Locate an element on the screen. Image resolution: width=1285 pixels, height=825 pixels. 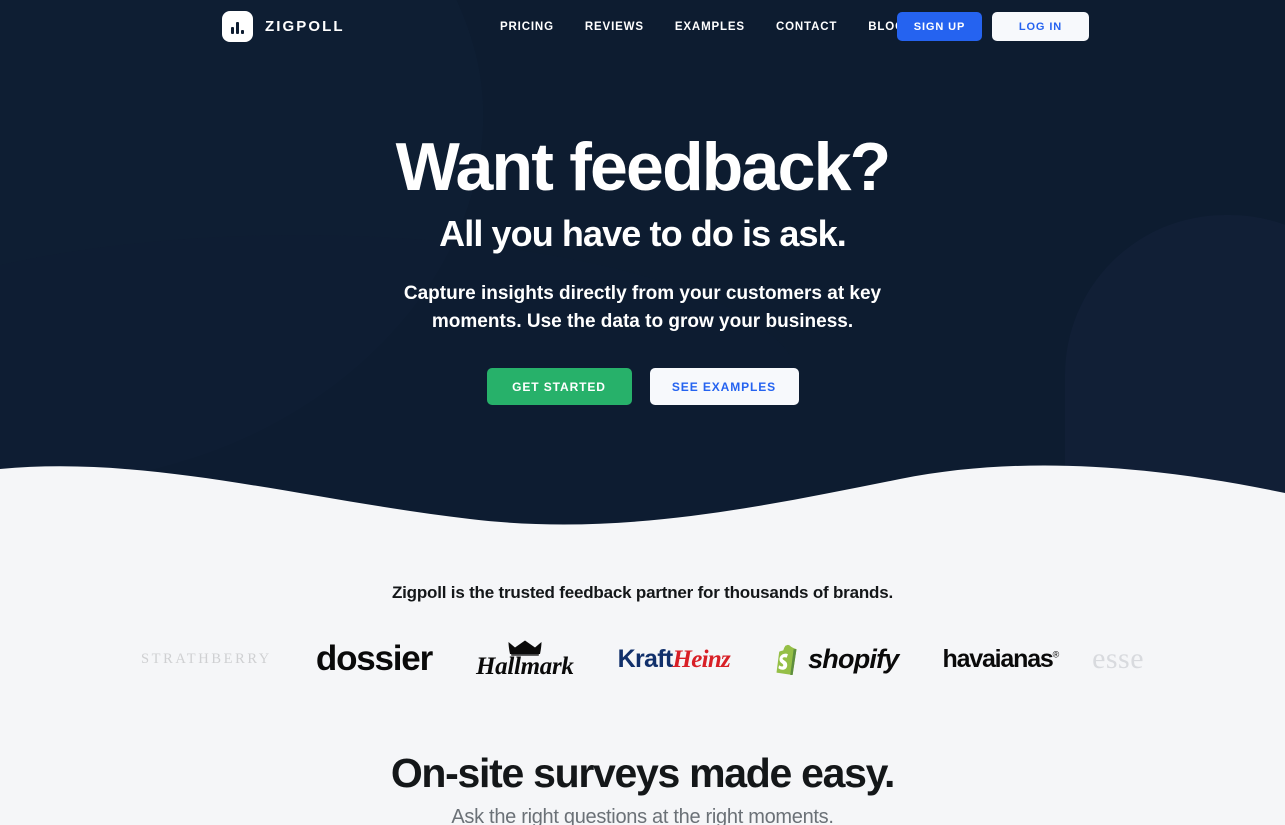
shopify-wordmark: shopify is located at coordinates (853, 658).